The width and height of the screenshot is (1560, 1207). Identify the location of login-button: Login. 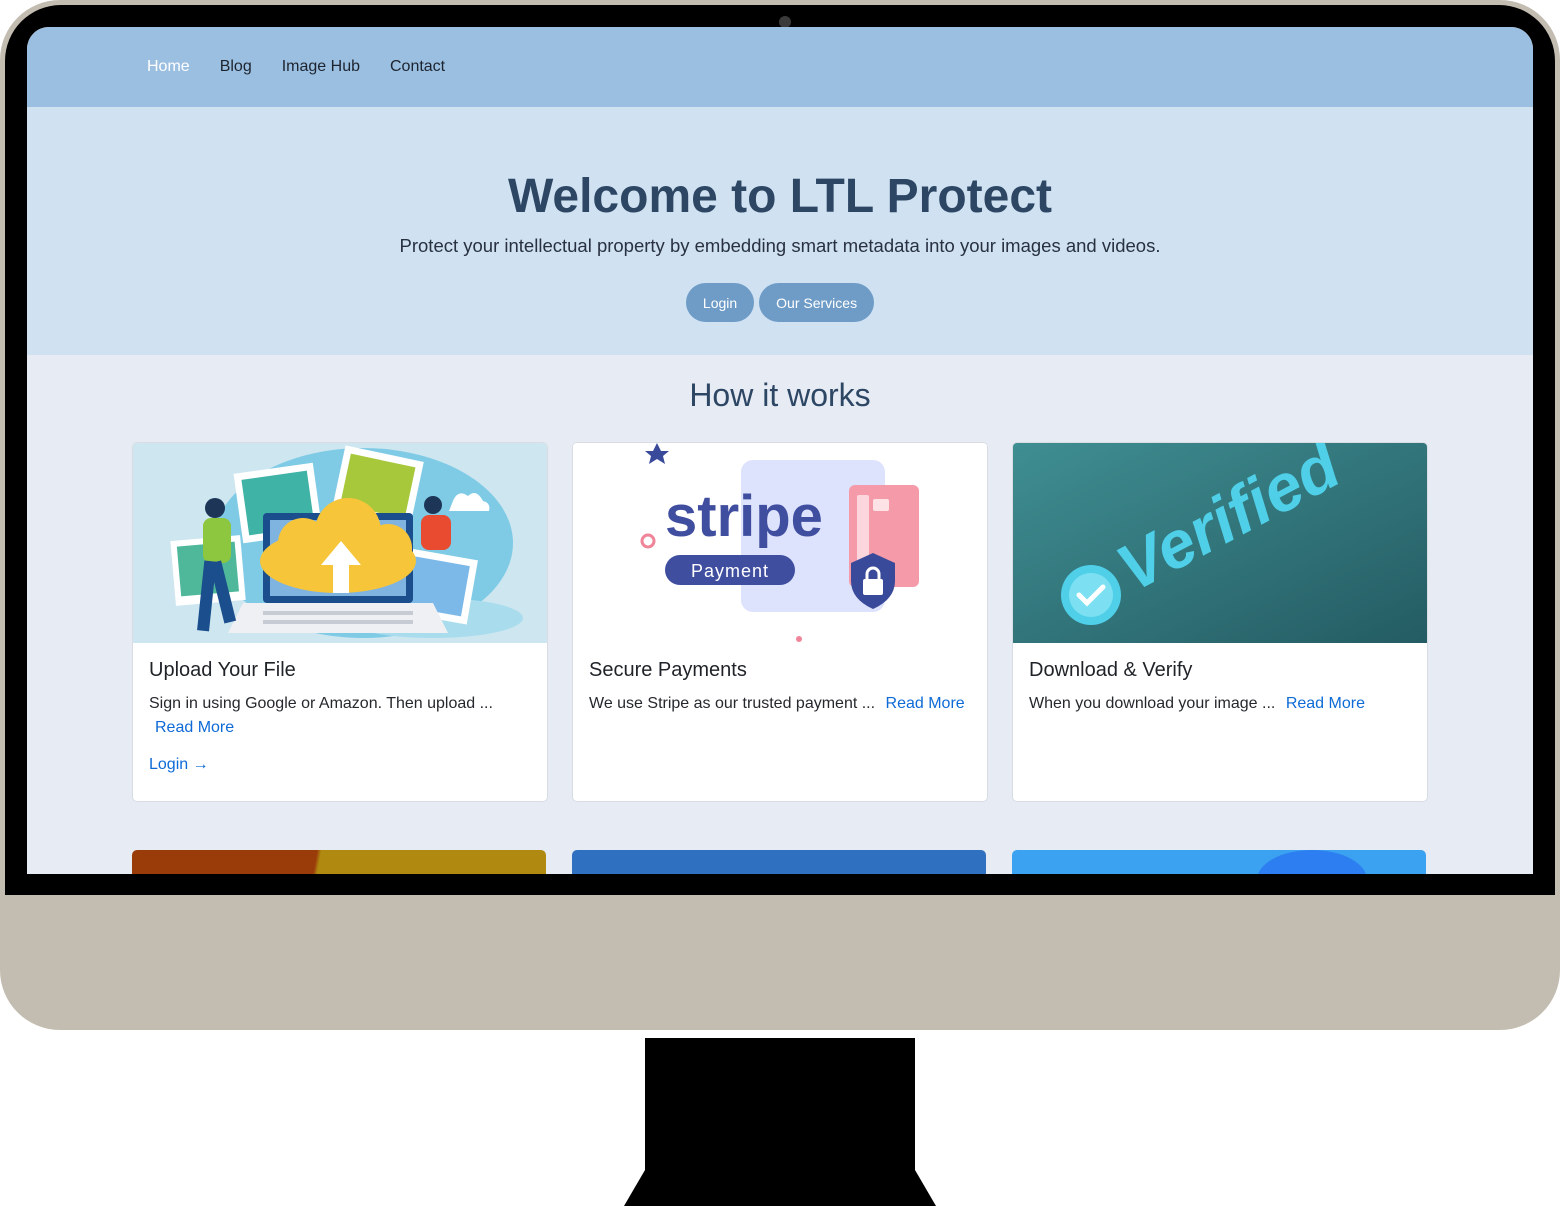
(720, 302).